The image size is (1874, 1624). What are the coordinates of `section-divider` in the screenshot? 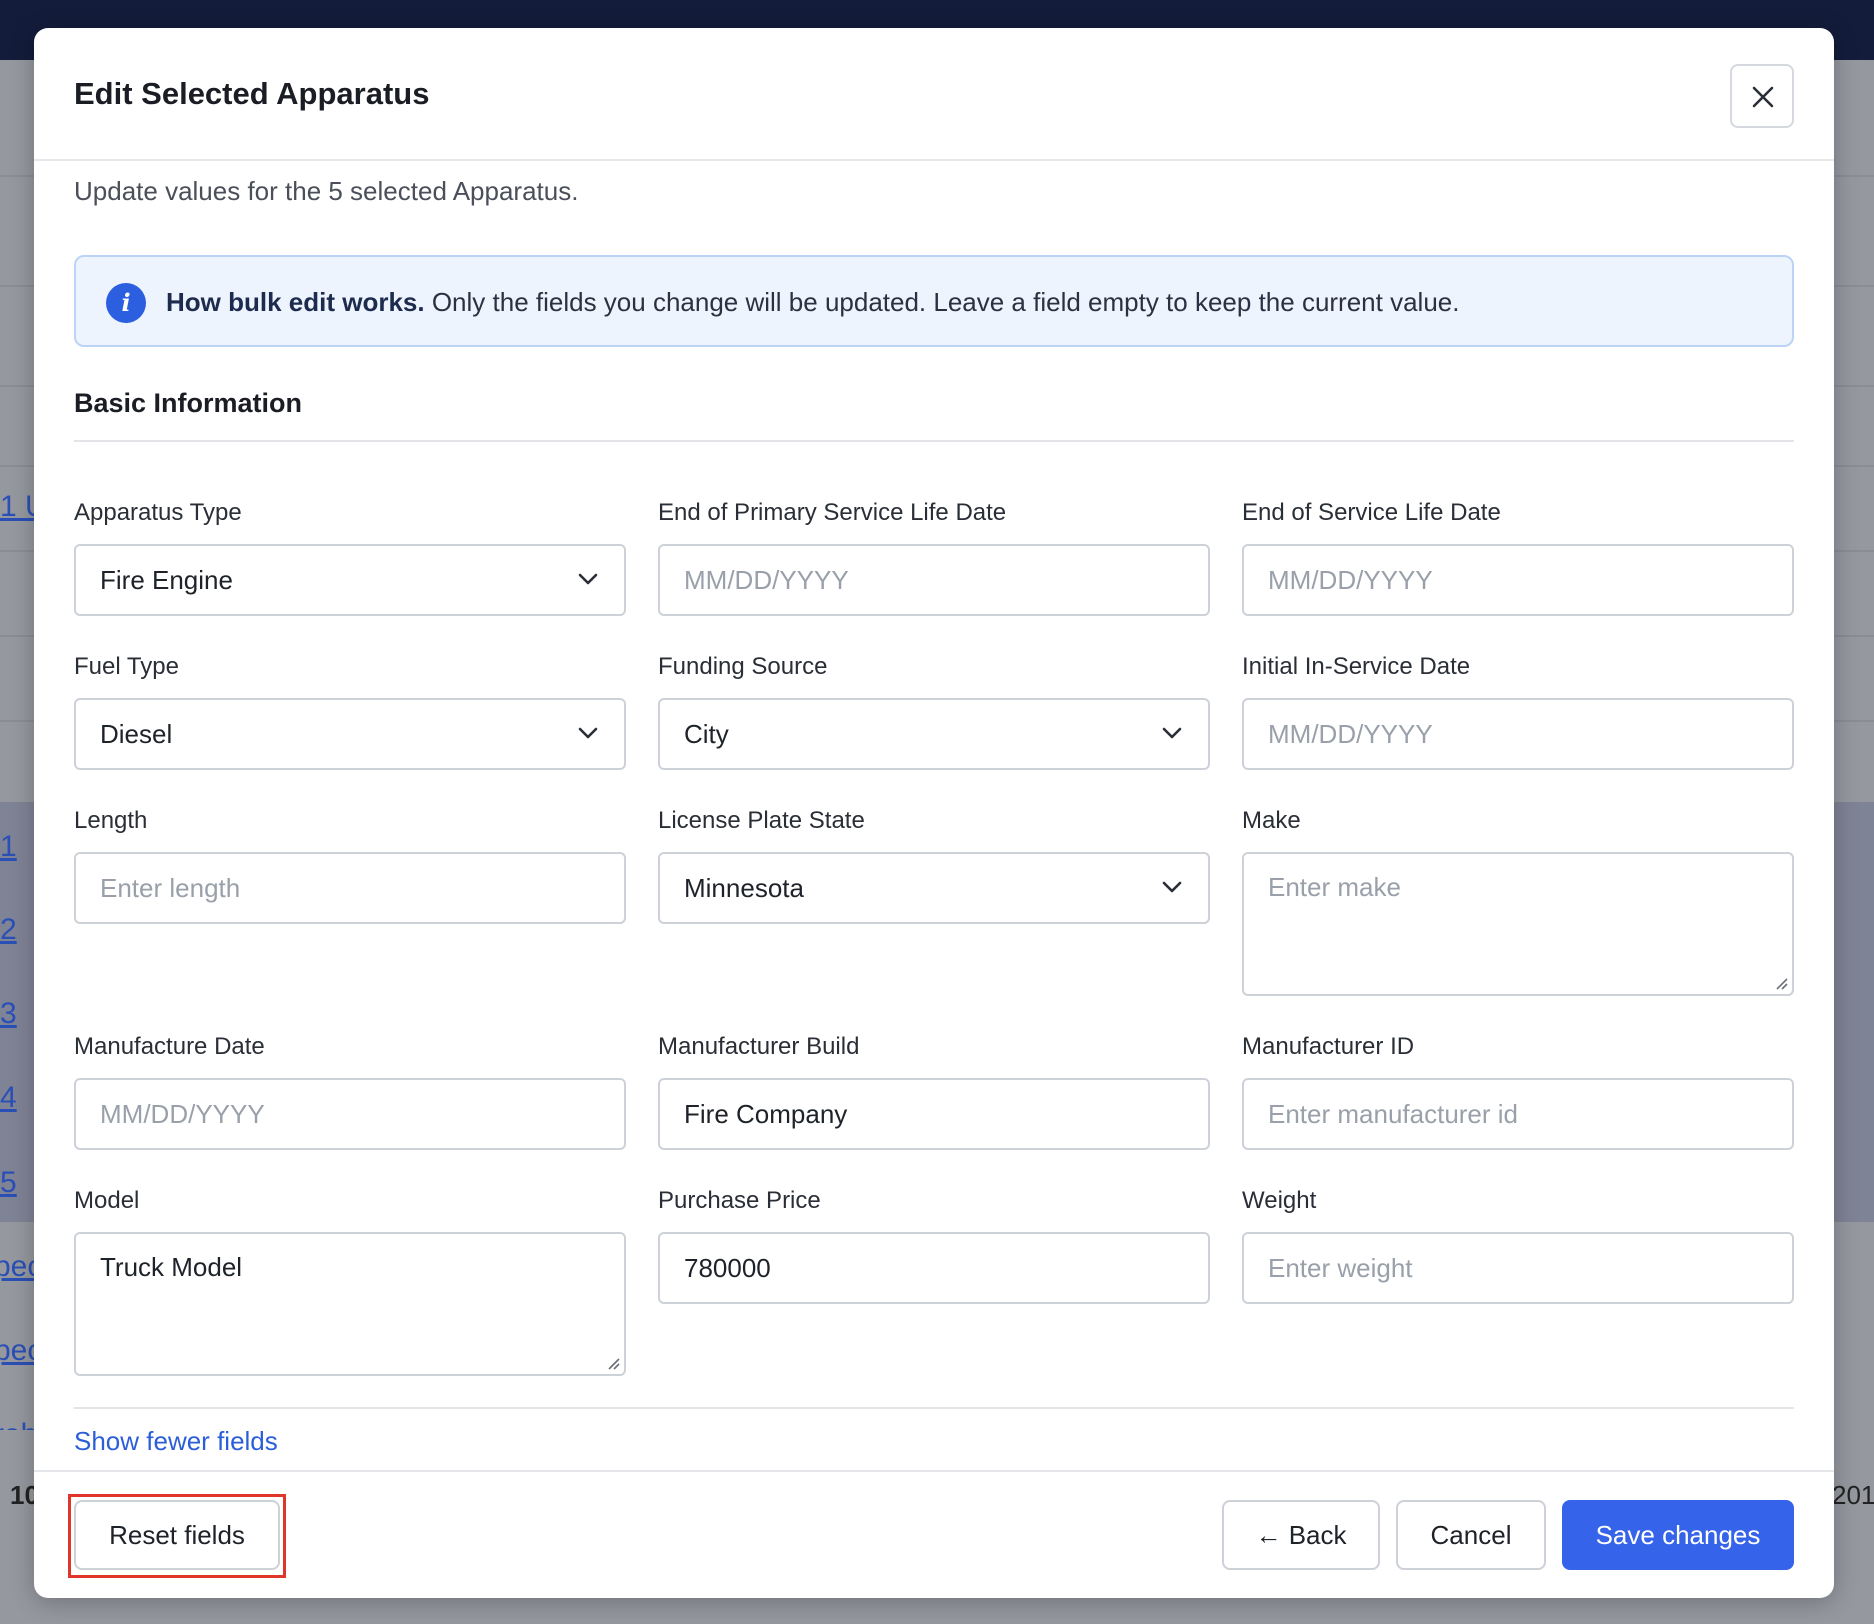 It's located at (934, 441).